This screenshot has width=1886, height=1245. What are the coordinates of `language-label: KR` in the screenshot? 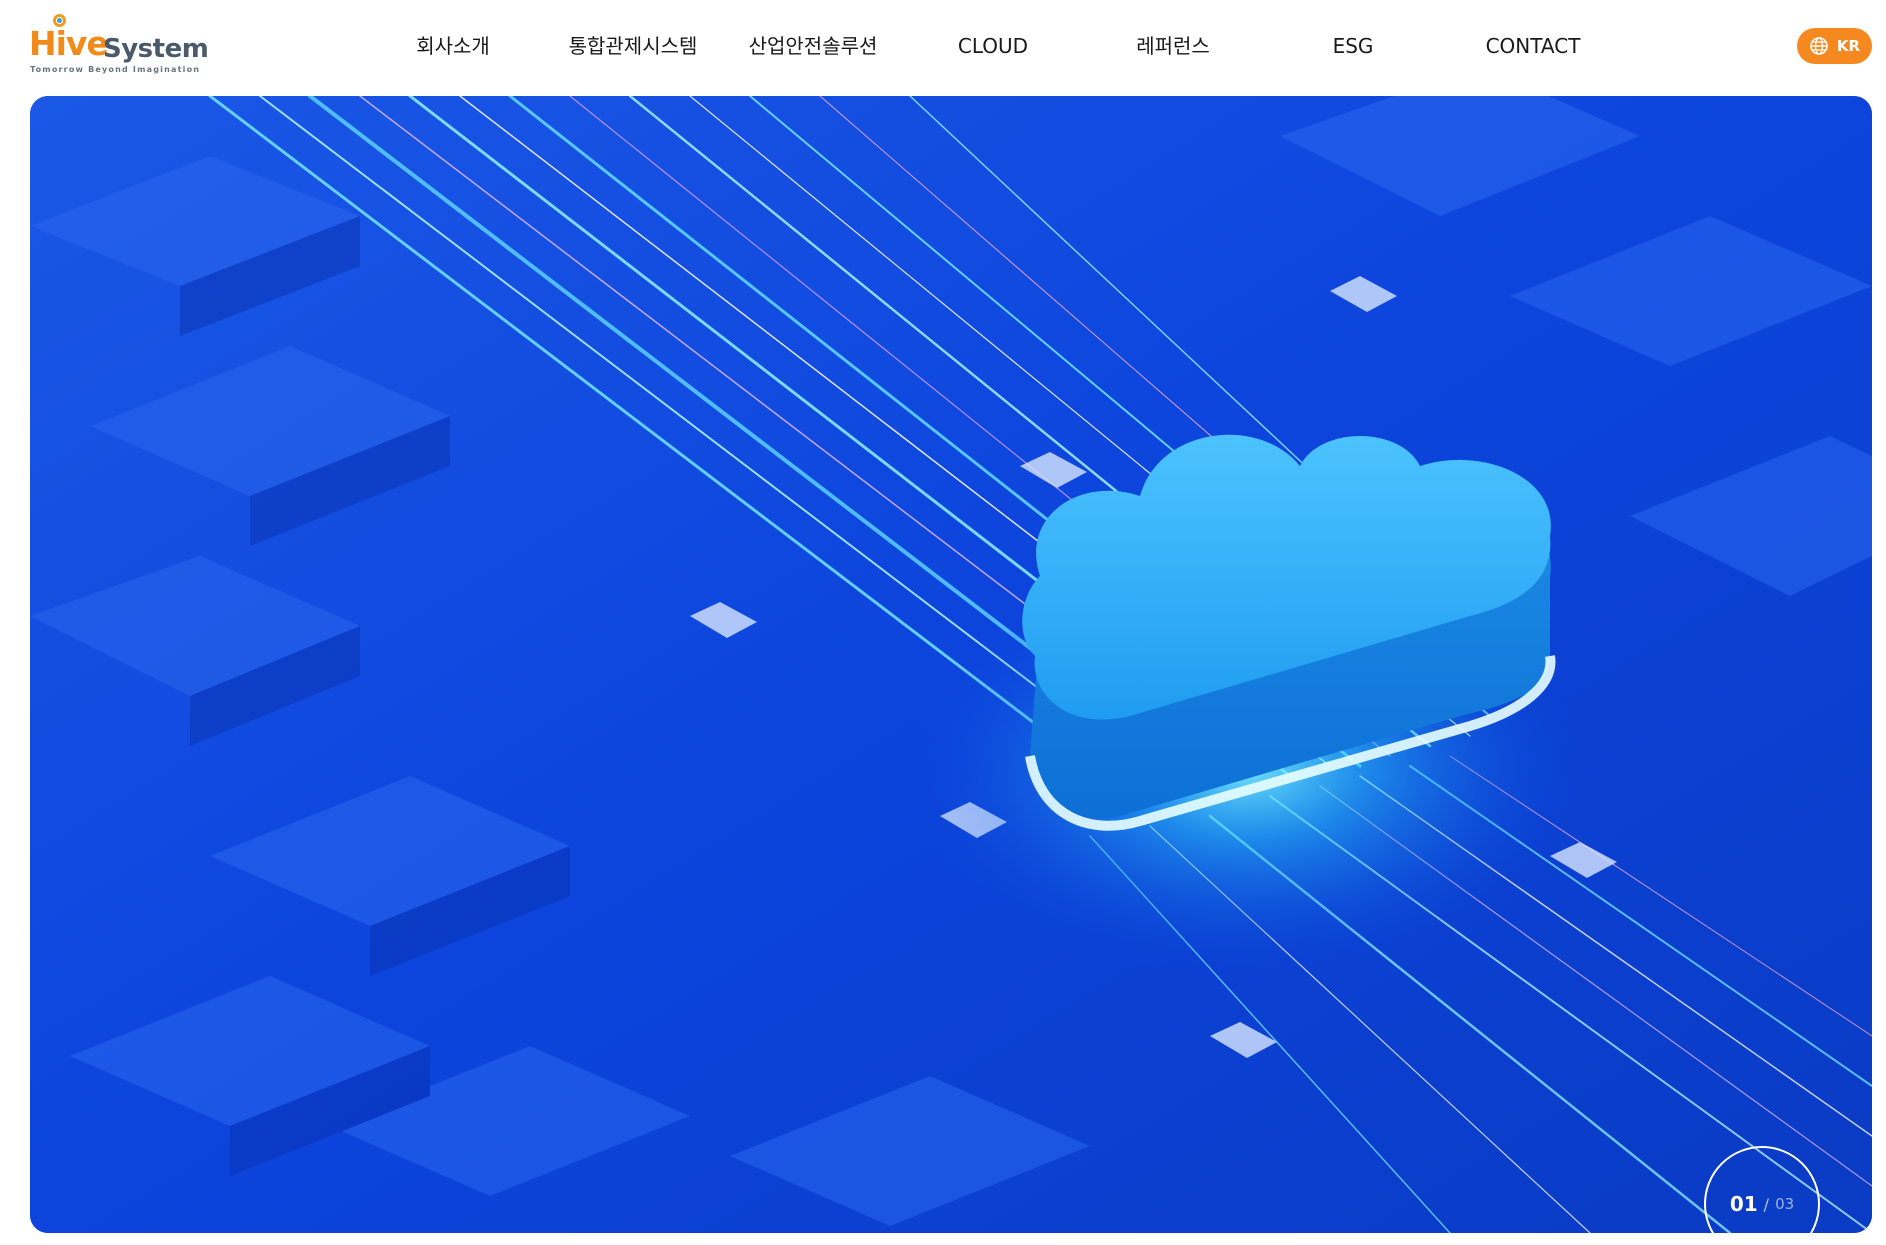 It's located at (1848, 46).